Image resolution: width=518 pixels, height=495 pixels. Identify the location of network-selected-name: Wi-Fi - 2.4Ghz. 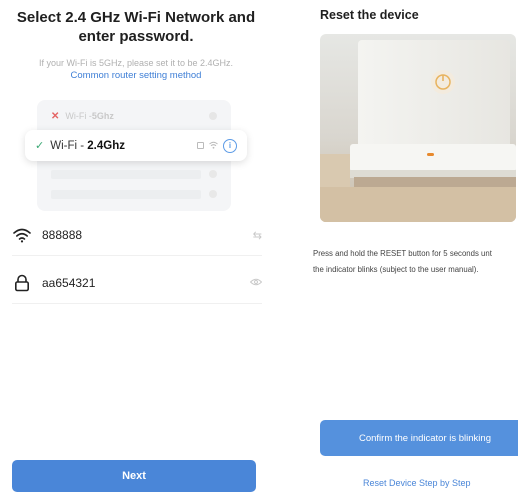
(87, 146).